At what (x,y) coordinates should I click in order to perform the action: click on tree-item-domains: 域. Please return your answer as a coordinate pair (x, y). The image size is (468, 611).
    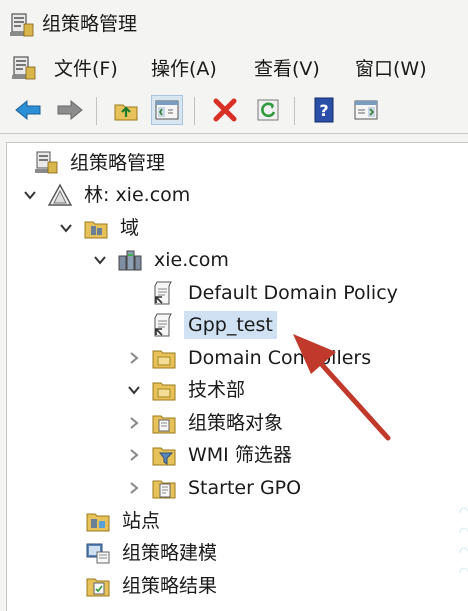
    Looking at the image, I should click on (100, 228).